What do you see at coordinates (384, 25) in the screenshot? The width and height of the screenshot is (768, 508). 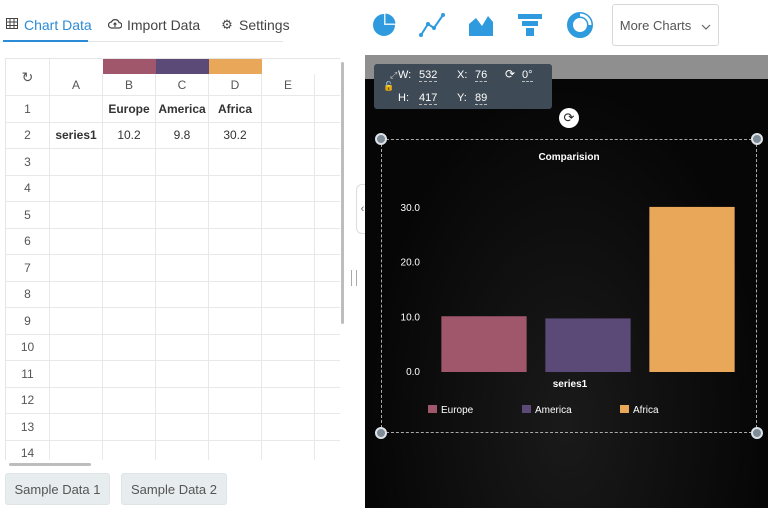 I see `pie-chart-icon` at bounding box center [384, 25].